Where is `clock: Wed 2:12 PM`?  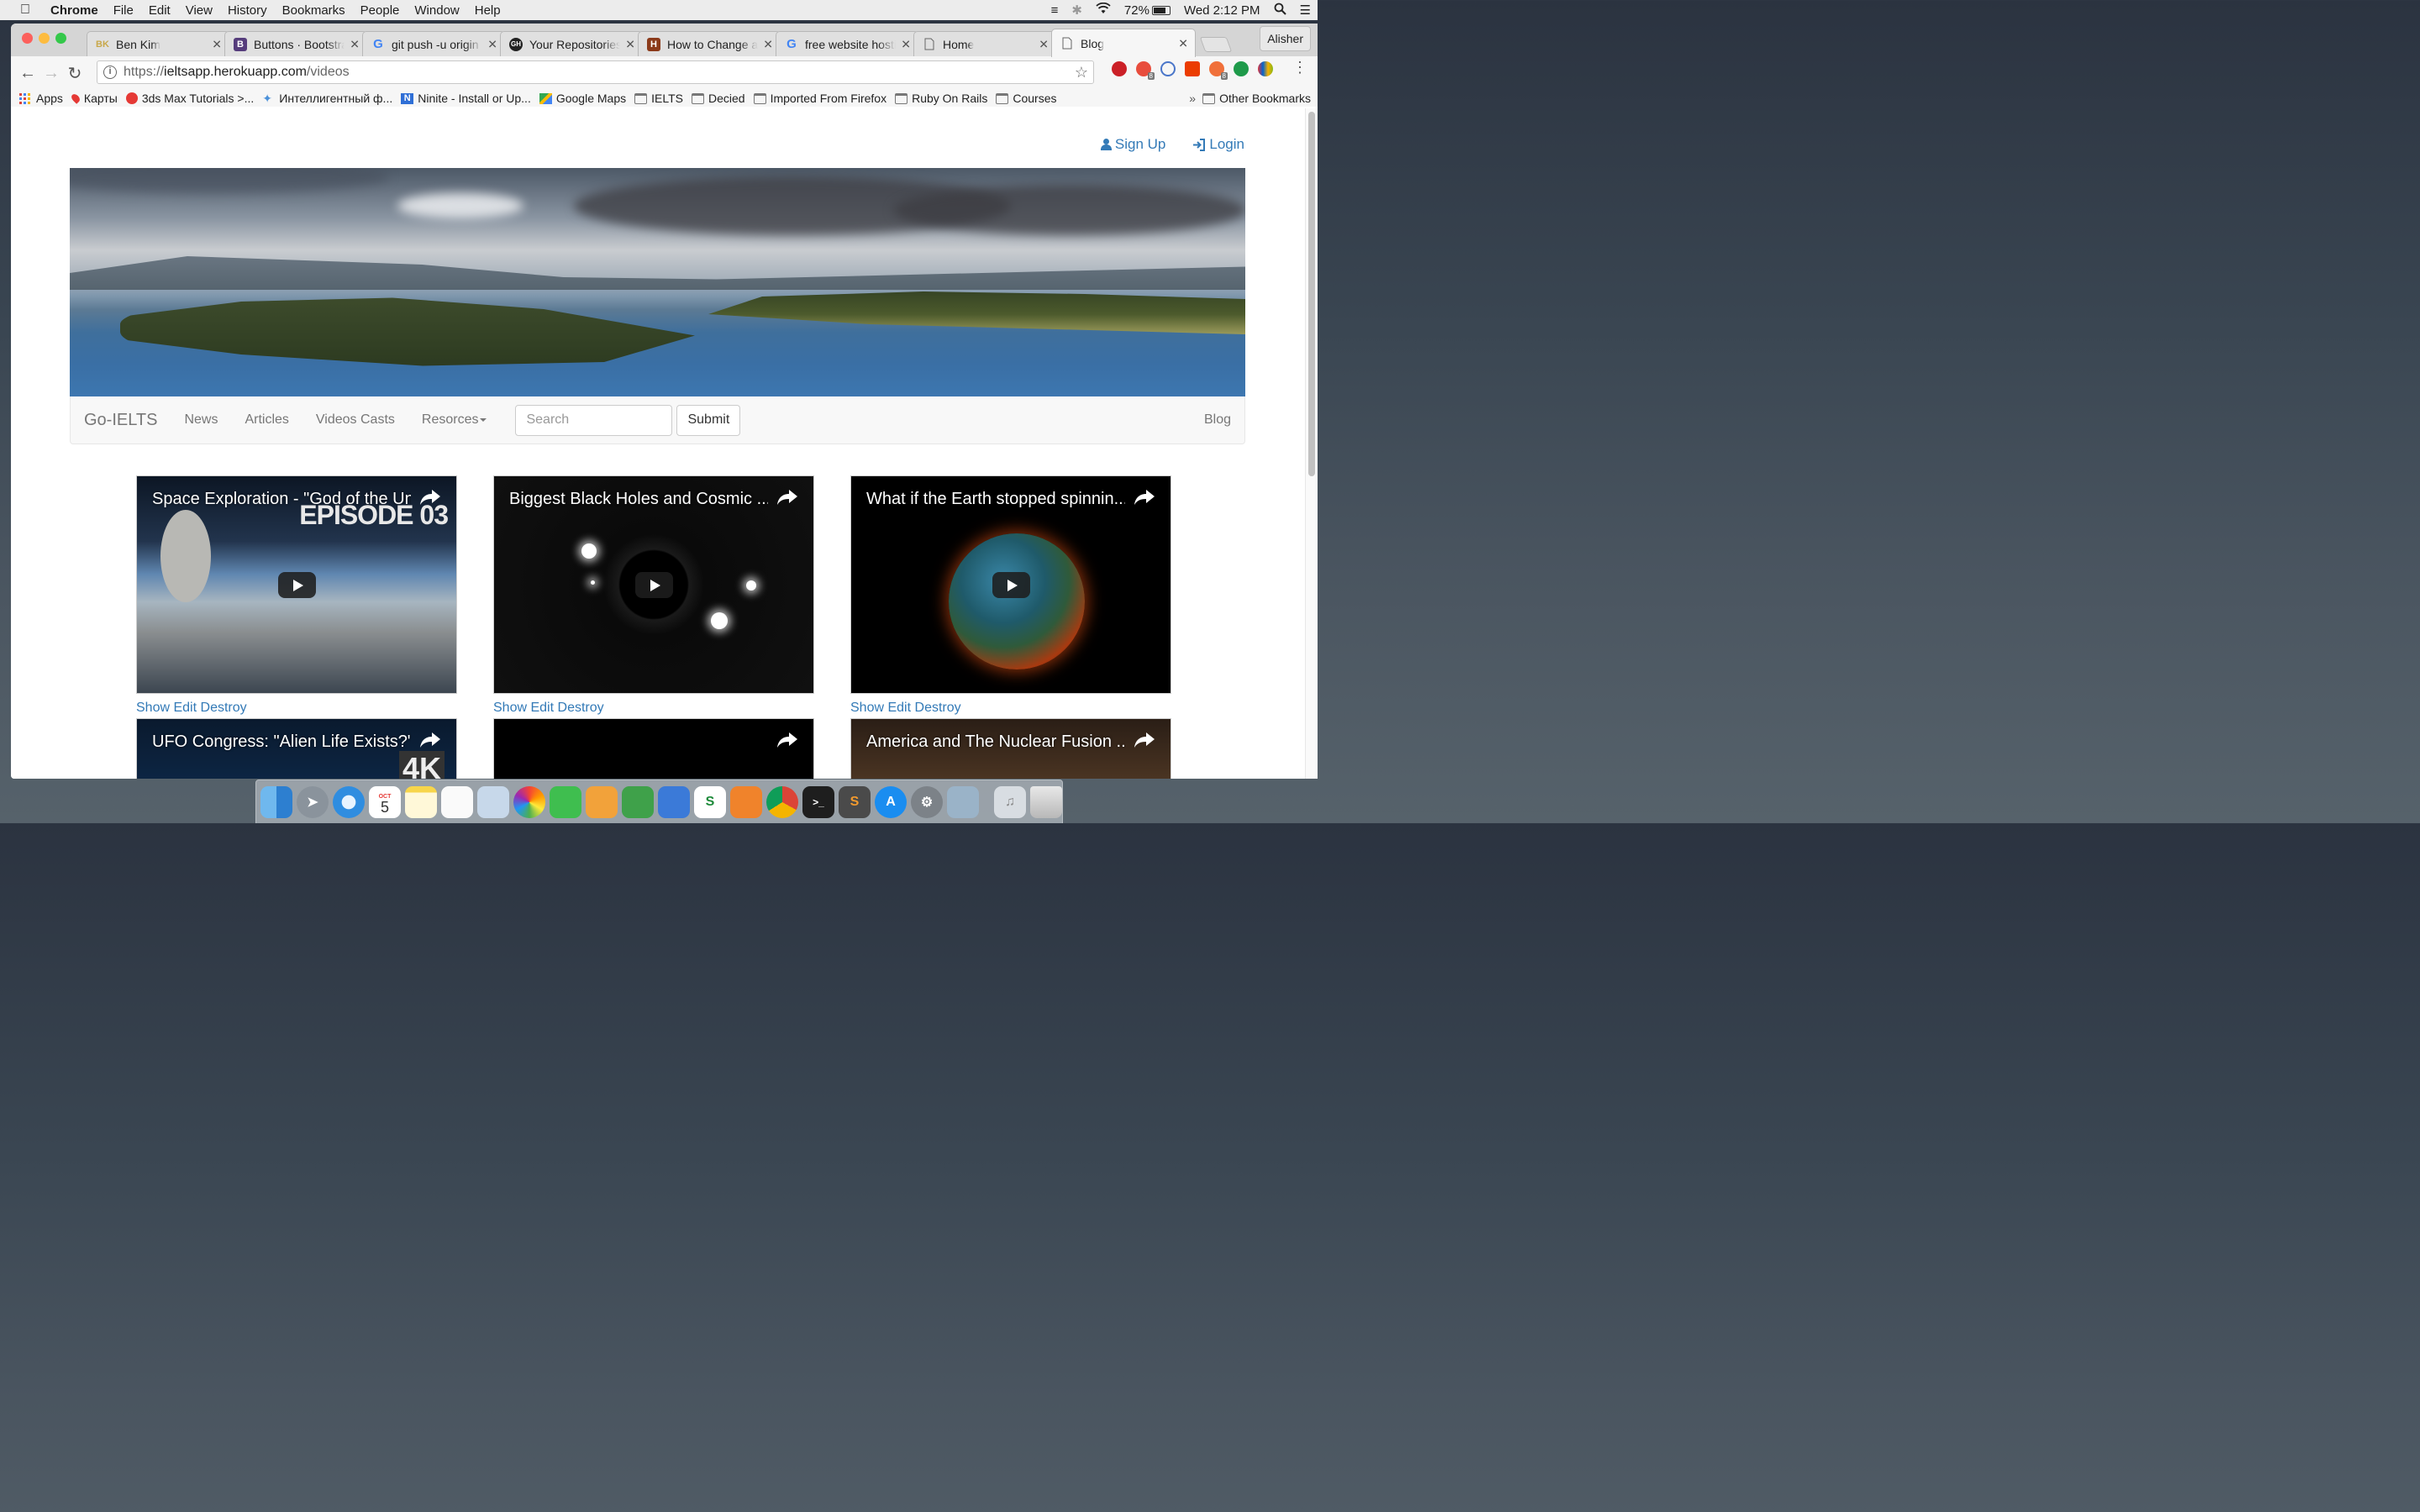
clock: Wed 2:12 PM is located at coordinates (1222, 10).